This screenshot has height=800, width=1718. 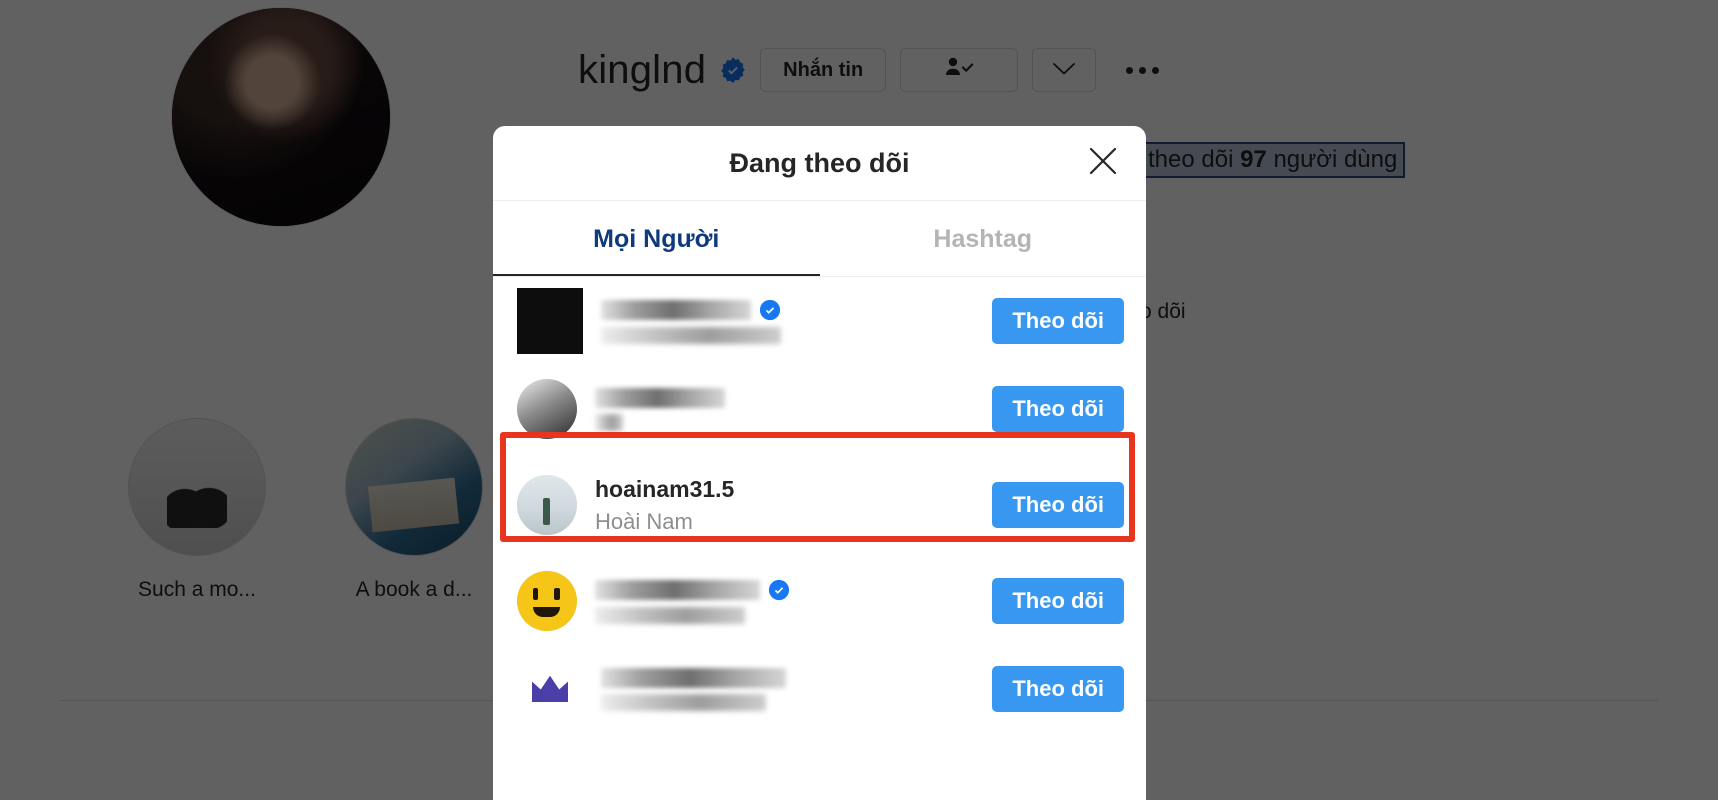 What do you see at coordinates (784, 505) in the screenshot?
I see `user-info: hoainam31.5 Hoài Nam` at bounding box center [784, 505].